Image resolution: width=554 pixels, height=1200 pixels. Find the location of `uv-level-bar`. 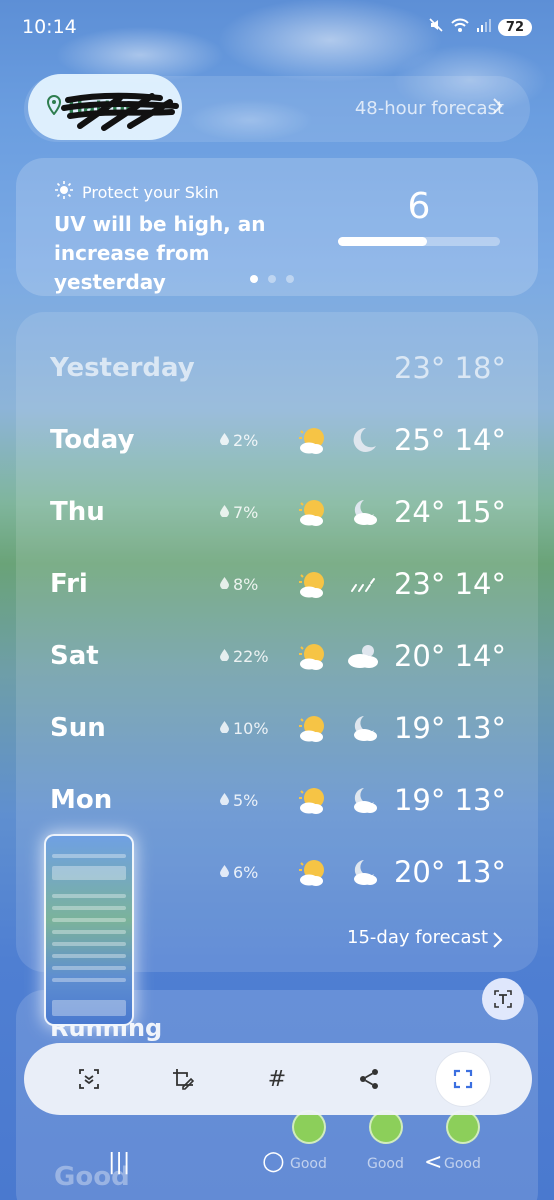

uv-level-bar is located at coordinates (419, 241).